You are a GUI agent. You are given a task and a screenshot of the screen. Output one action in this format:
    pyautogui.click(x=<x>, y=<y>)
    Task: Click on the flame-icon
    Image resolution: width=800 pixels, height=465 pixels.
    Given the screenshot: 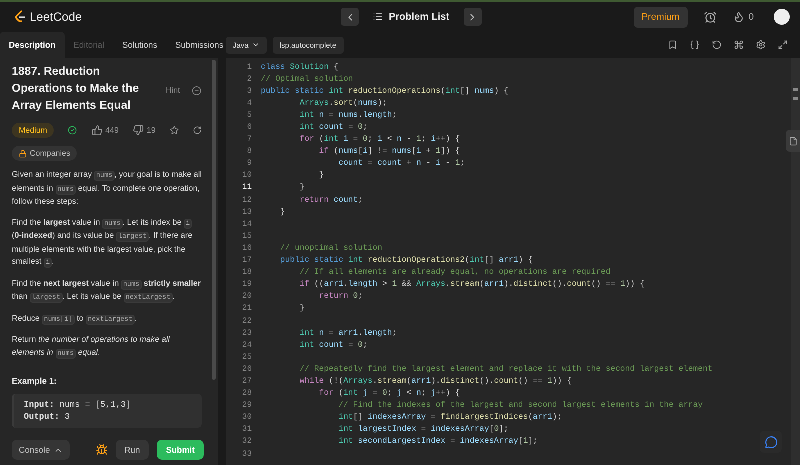 What is the action you would take?
    pyautogui.click(x=738, y=17)
    